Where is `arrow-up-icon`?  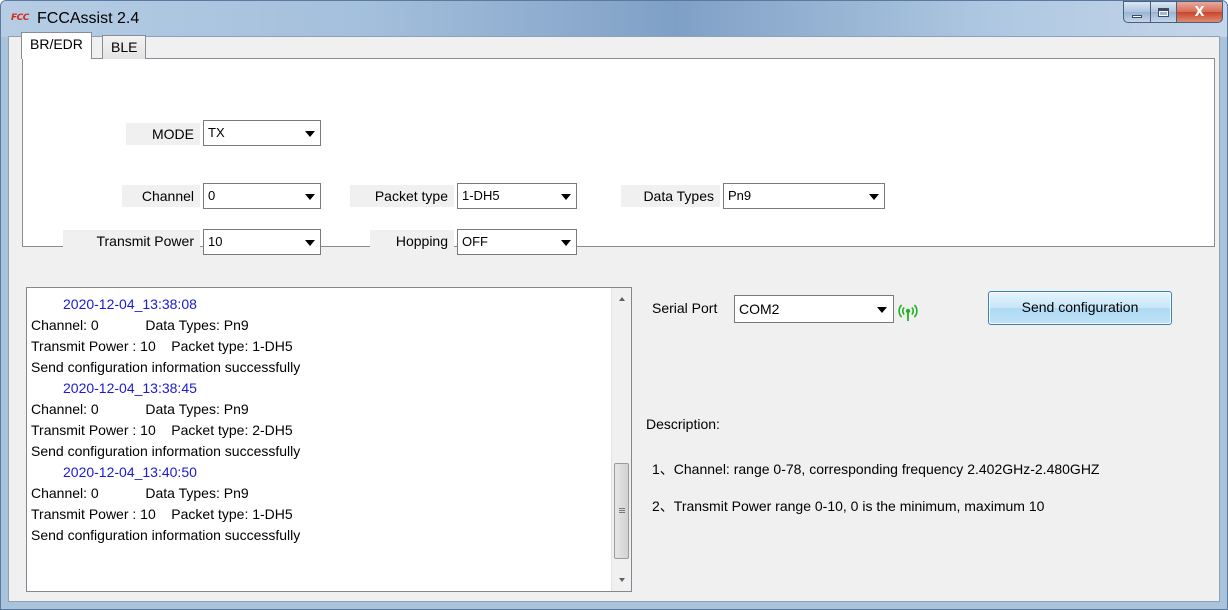 arrow-up-icon is located at coordinates (621, 299).